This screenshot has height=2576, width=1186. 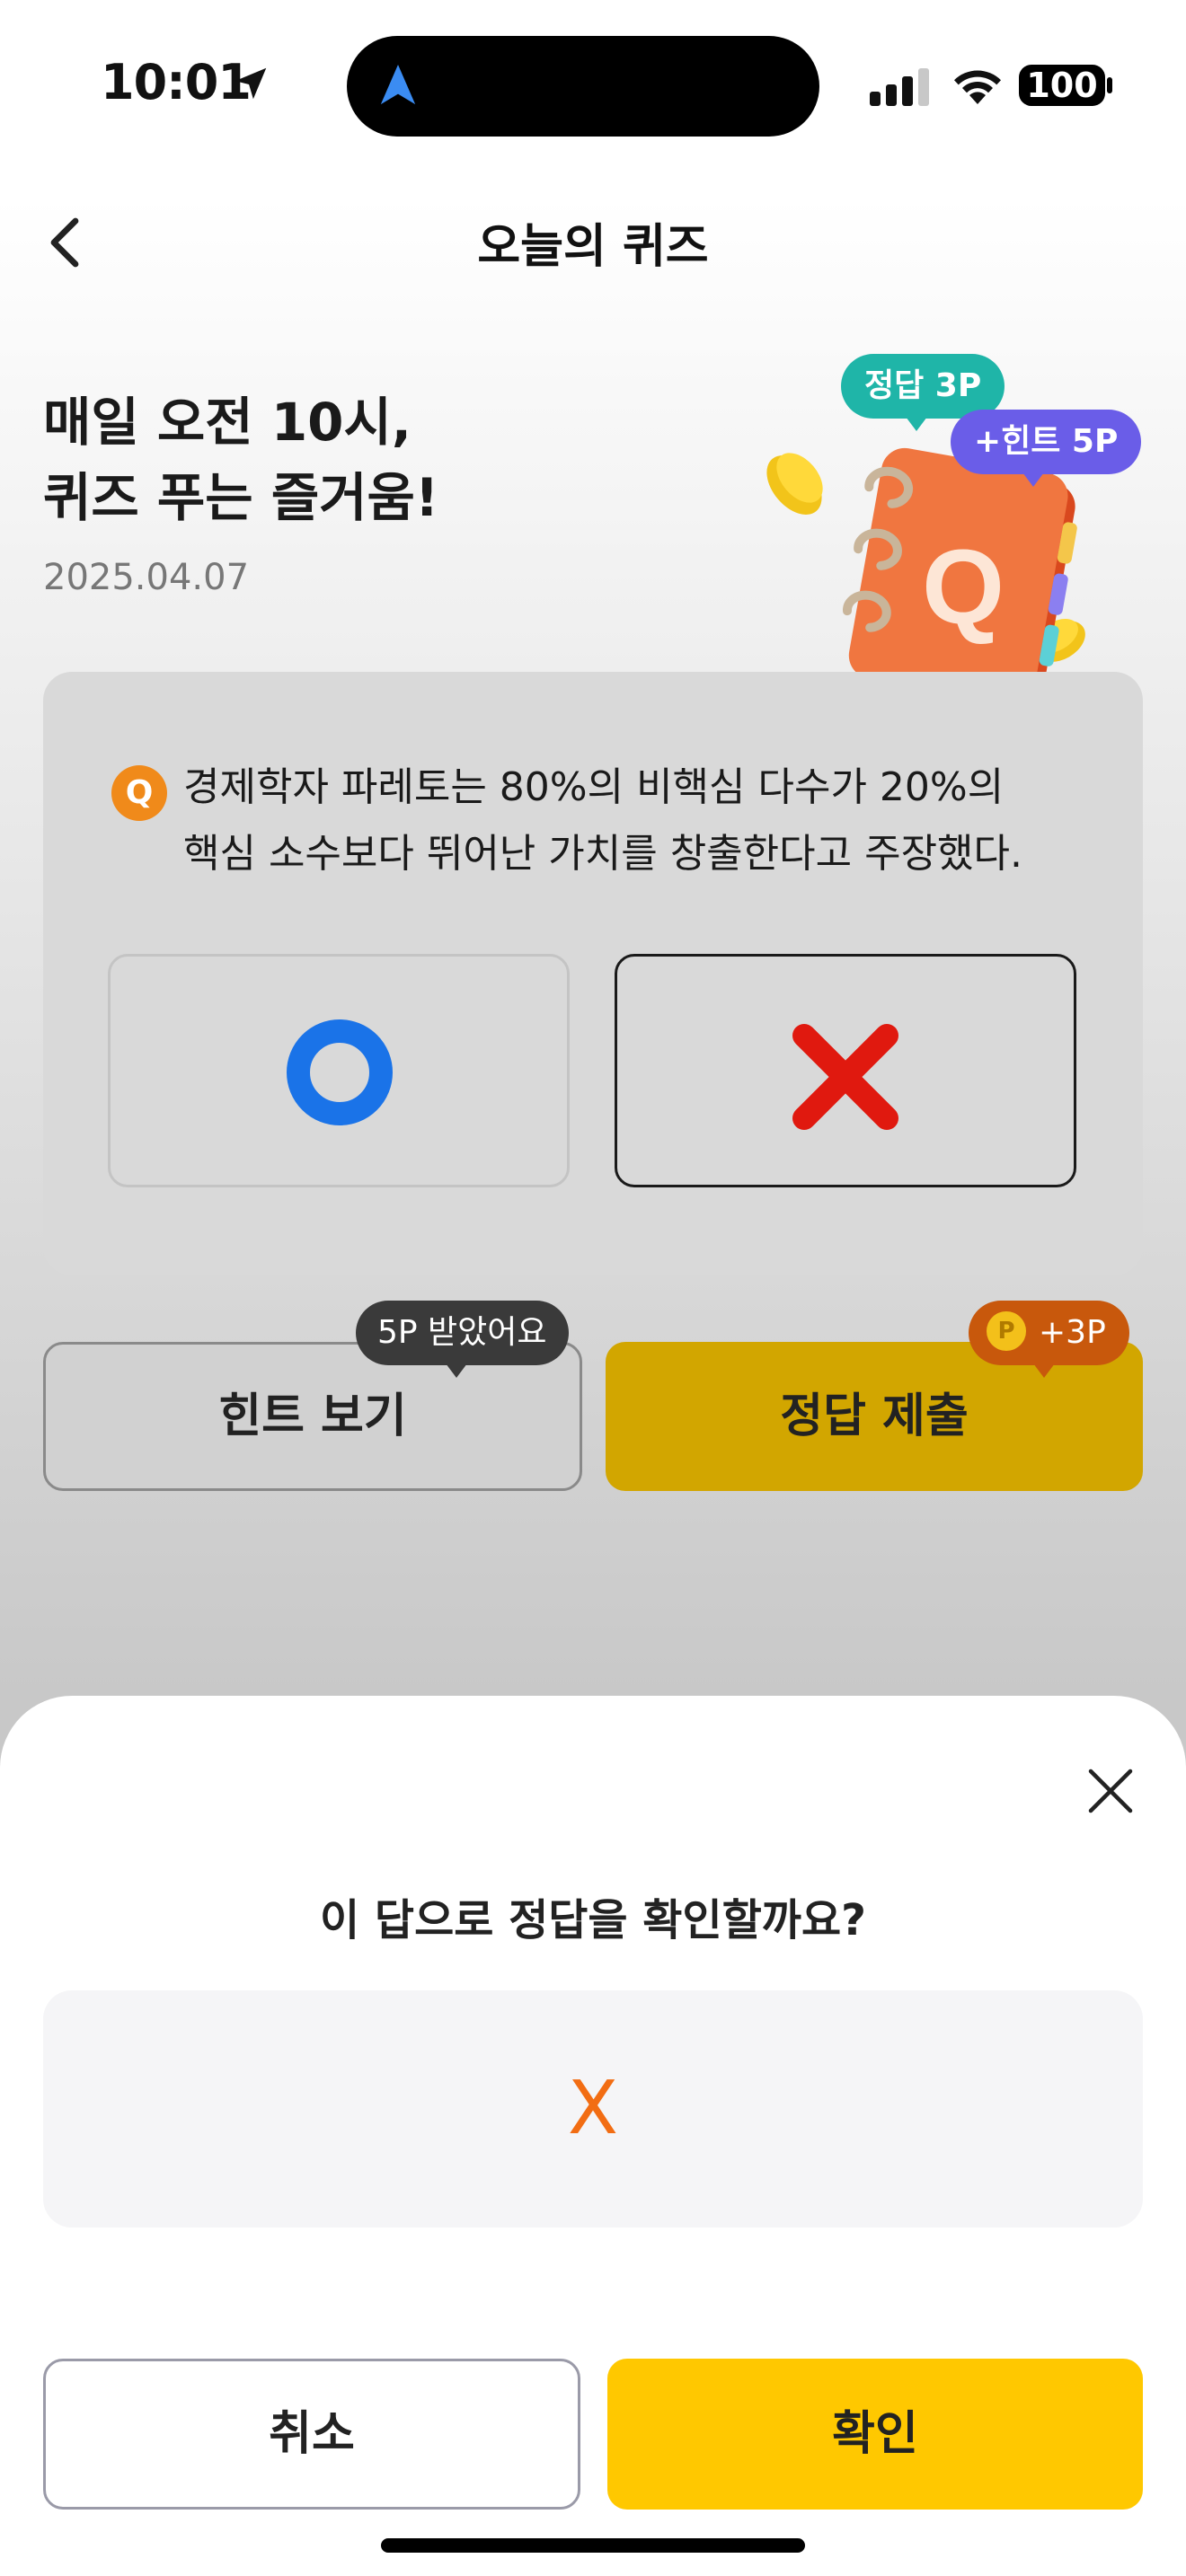 What do you see at coordinates (593, 247) in the screenshot?
I see `page-title: 오늘의 퀴즈` at bounding box center [593, 247].